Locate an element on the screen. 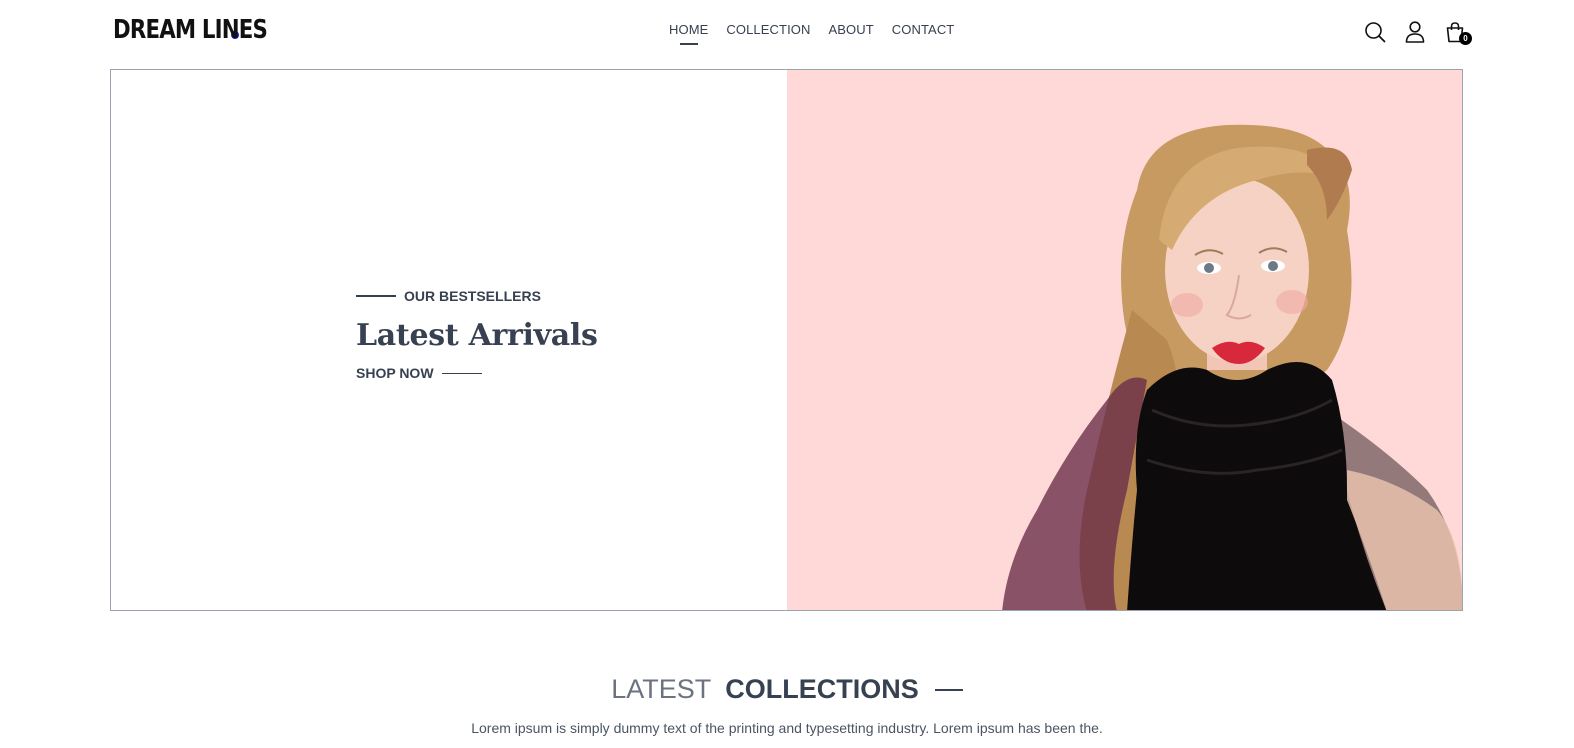 This screenshot has width=1574, height=748. collections-heading: LATEST COLLECTIONS is located at coordinates (787, 689).